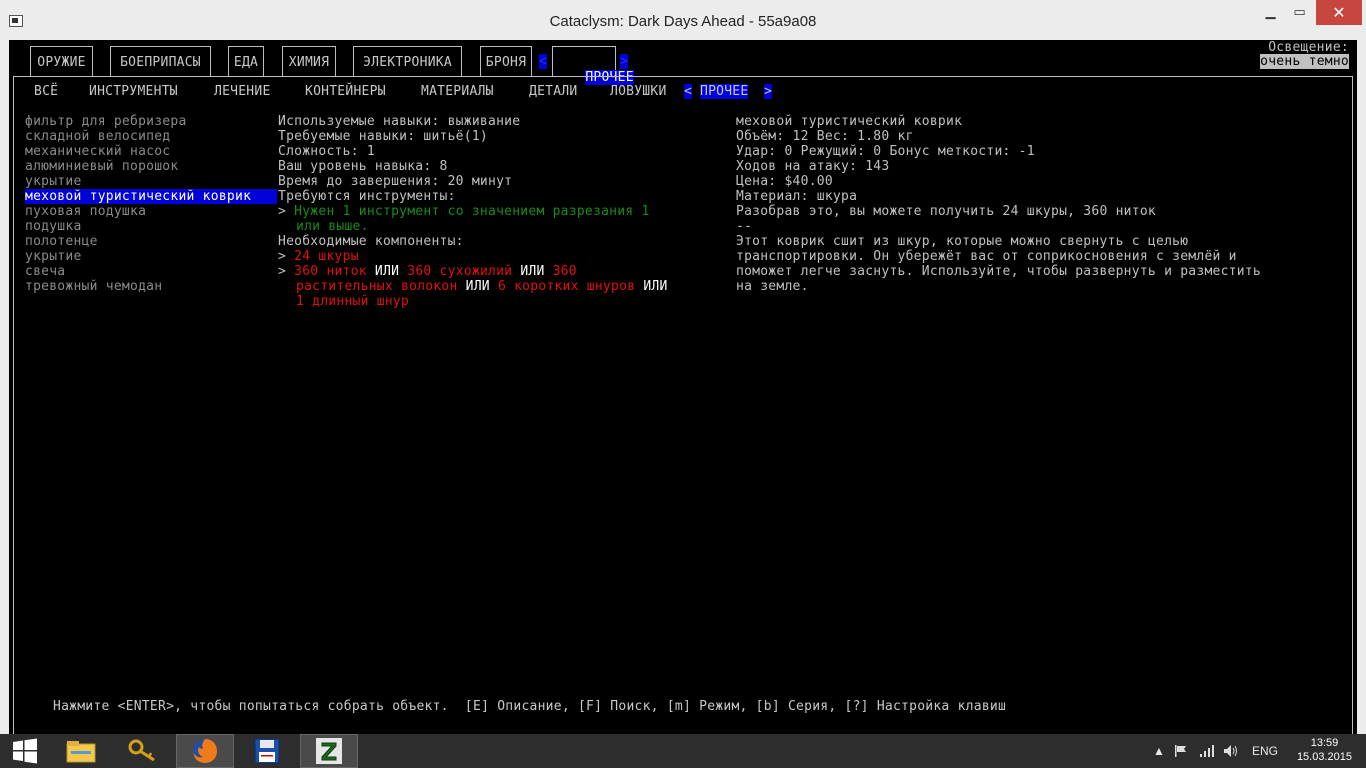 This screenshot has width=1366, height=768. What do you see at coordinates (638, 91) in the screenshot?
I see `subtab-traps: ЛОВУШКИ` at bounding box center [638, 91].